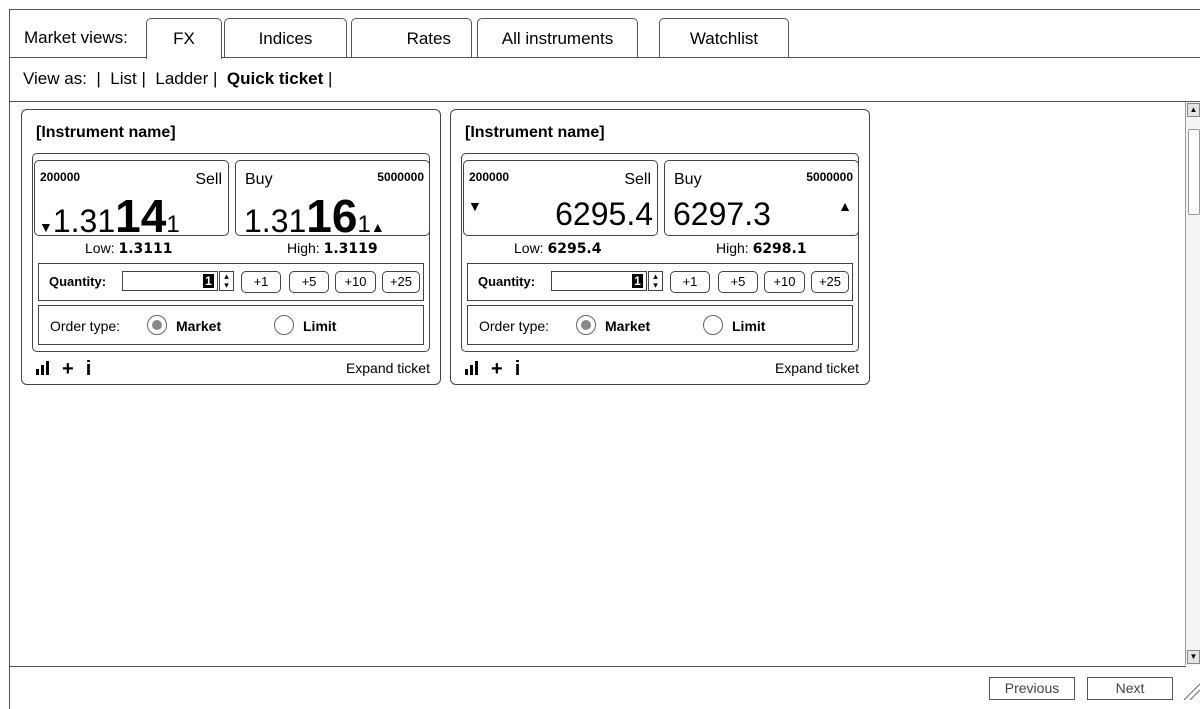 The image size is (1200, 709). What do you see at coordinates (145, 249) in the screenshot?
I see `low-number: 1.3111` at bounding box center [145, 249].